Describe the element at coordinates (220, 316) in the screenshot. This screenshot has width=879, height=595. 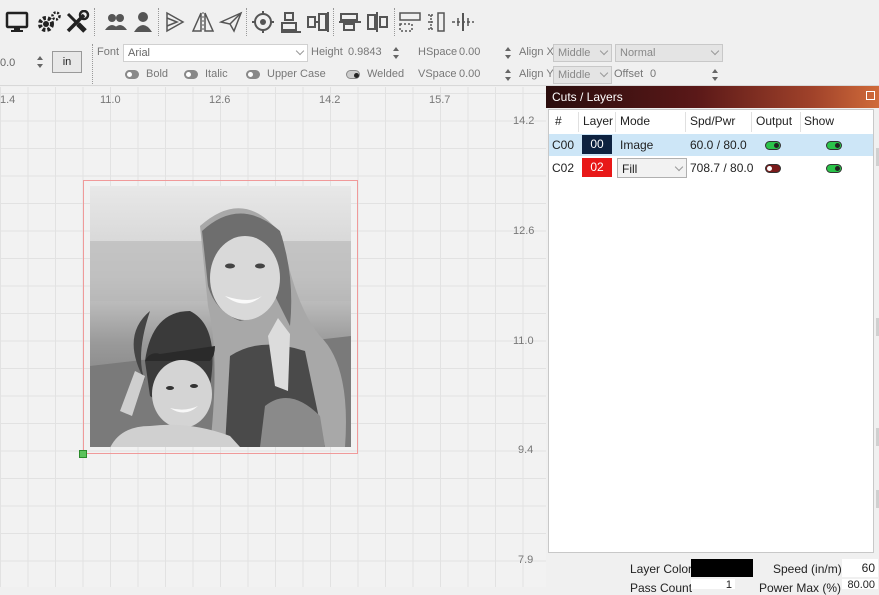
I see `photo-image` at that location.